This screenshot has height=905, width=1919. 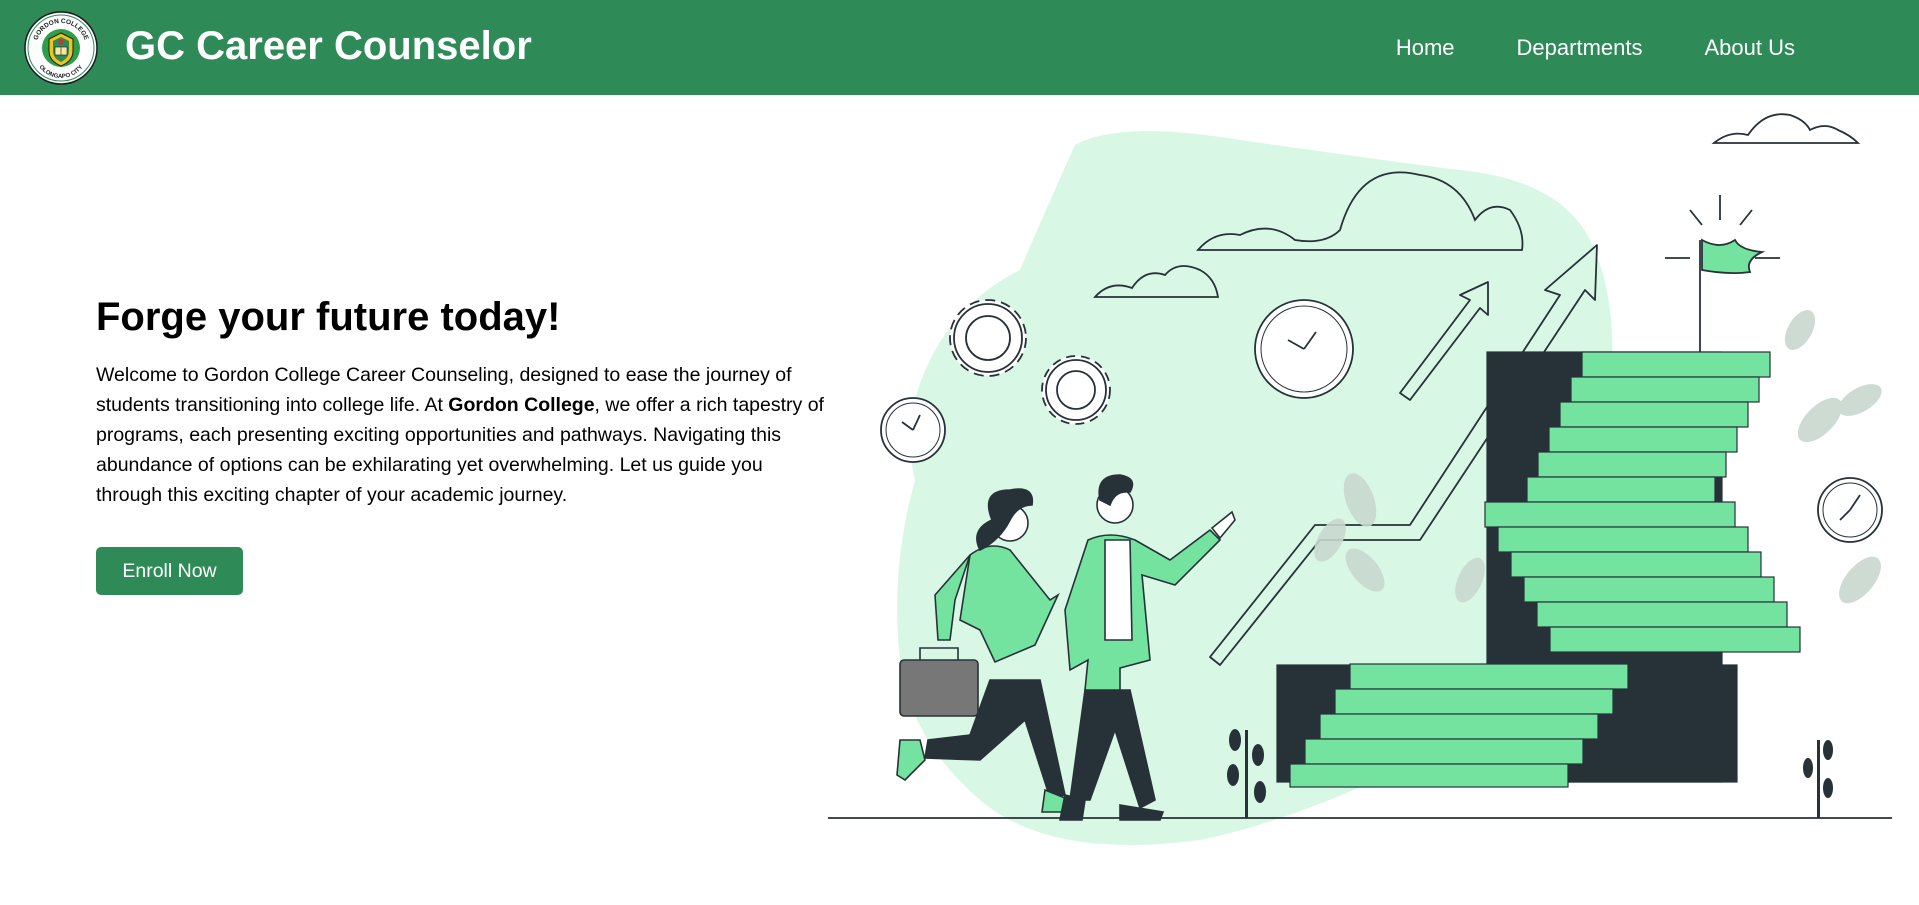 I want to click on site-title: GC Career Counselor, so click(x=328, y=46).